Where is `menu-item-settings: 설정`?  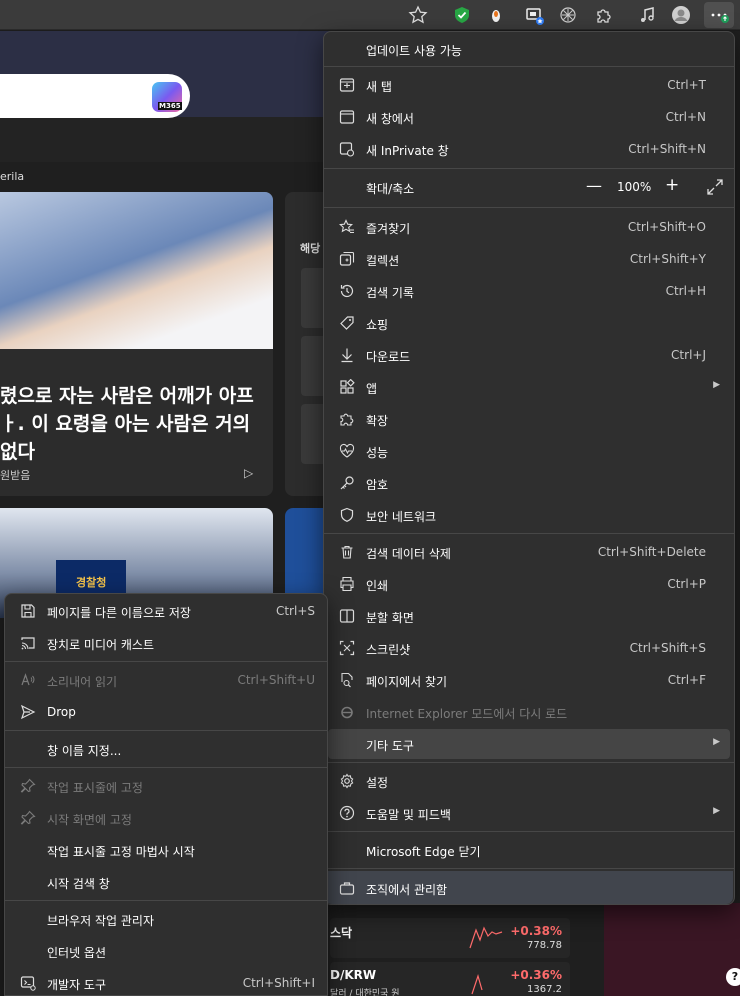
menu-item-settings: 설정 is located at coordinates (529, 781).